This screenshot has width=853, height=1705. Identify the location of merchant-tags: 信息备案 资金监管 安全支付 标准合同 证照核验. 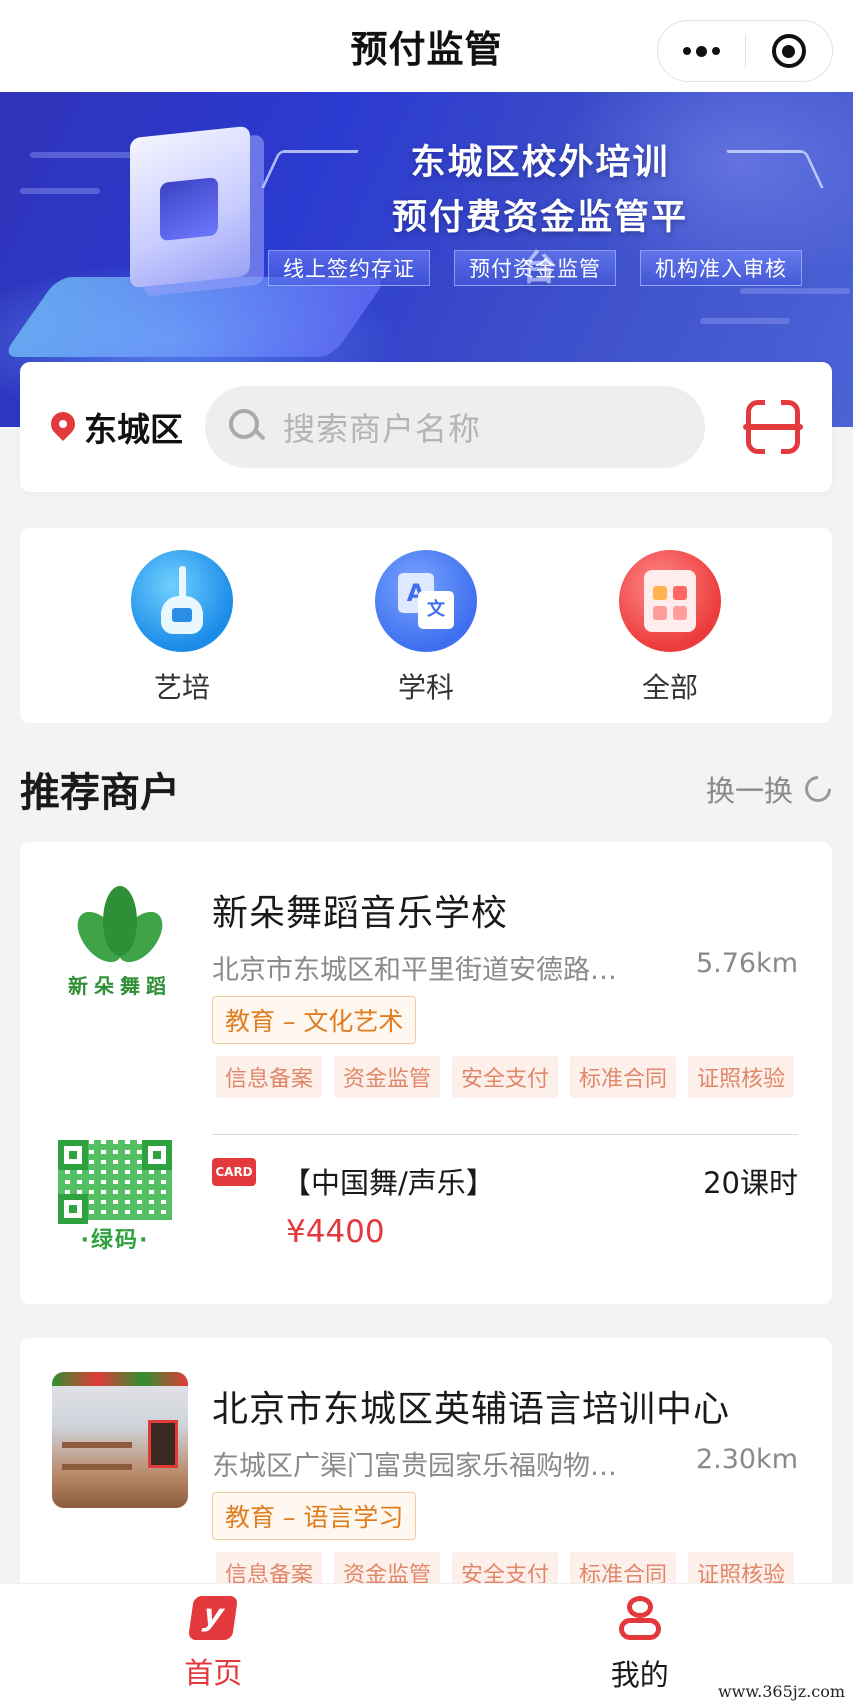
(505, 1077).